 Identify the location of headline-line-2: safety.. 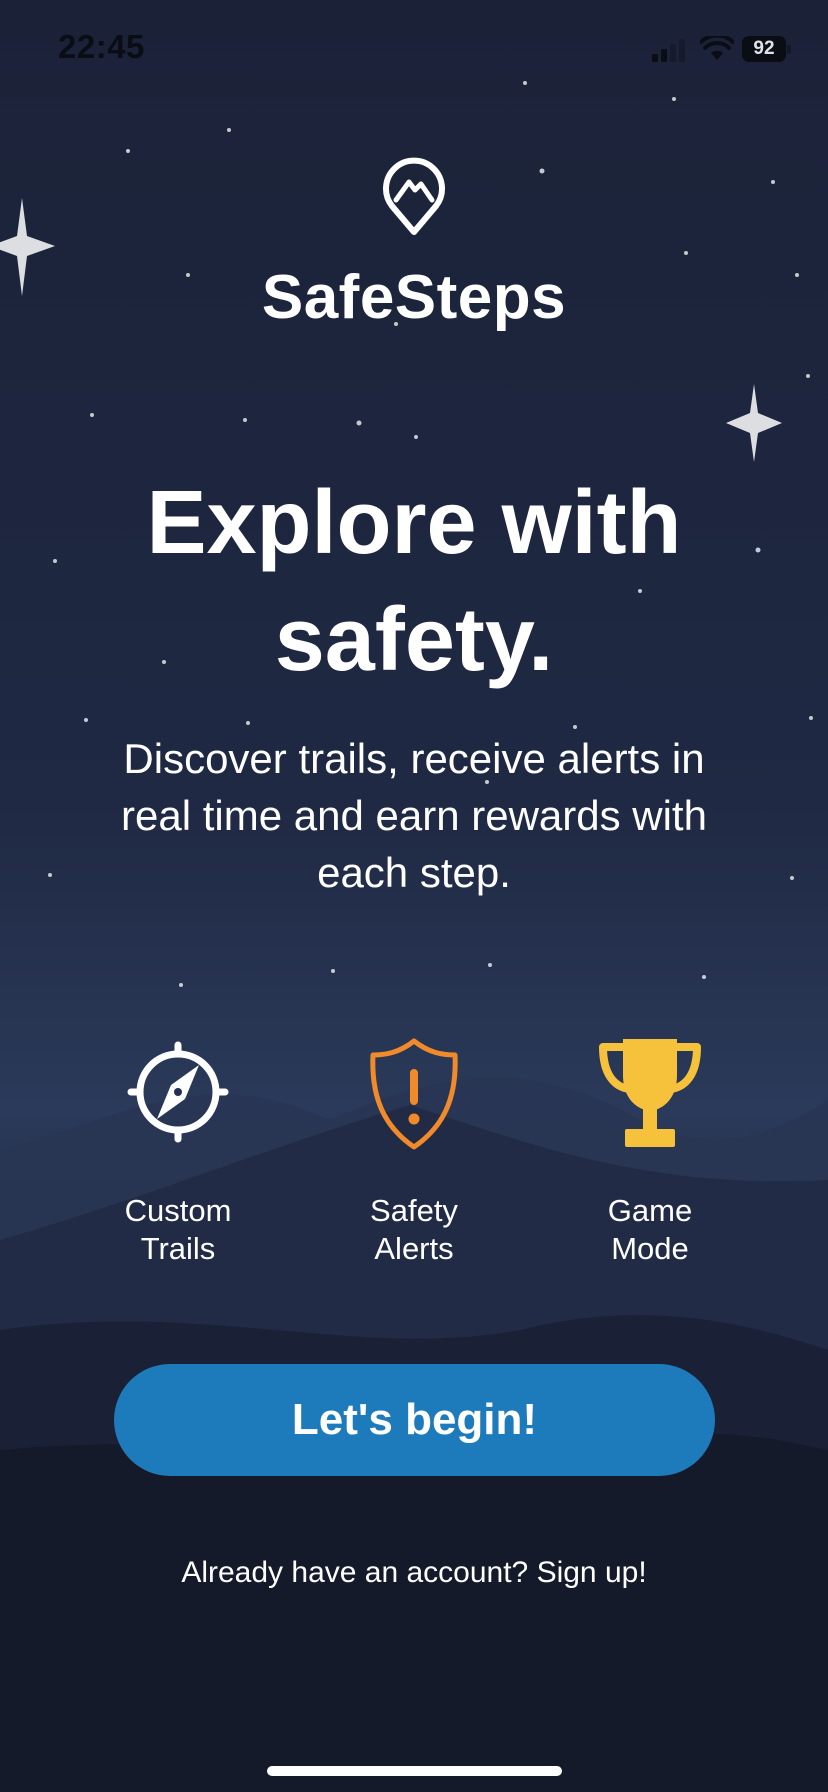
(414, 640).